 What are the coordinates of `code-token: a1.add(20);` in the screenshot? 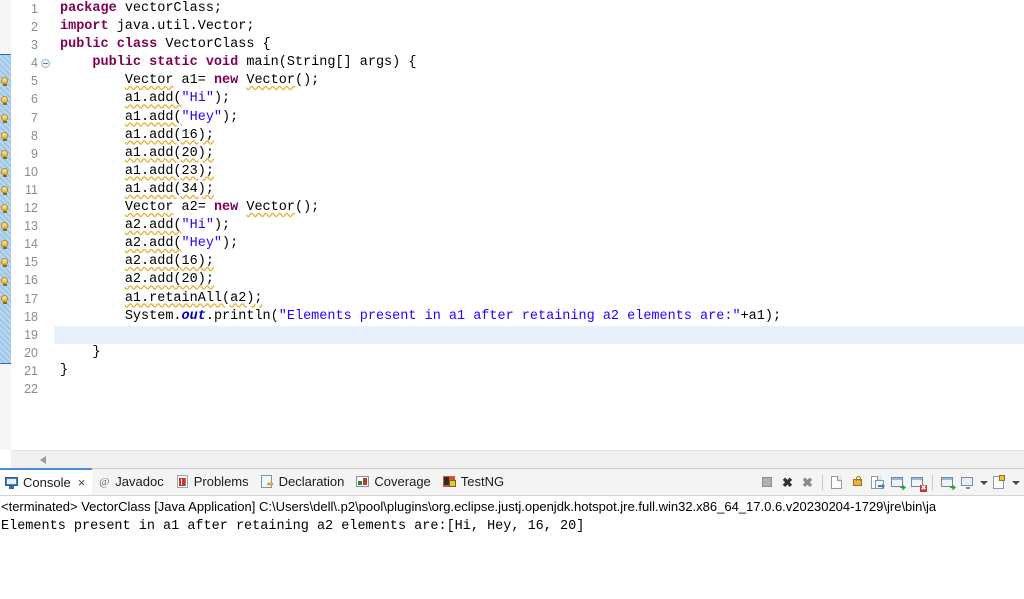 It's located at (169, 153).